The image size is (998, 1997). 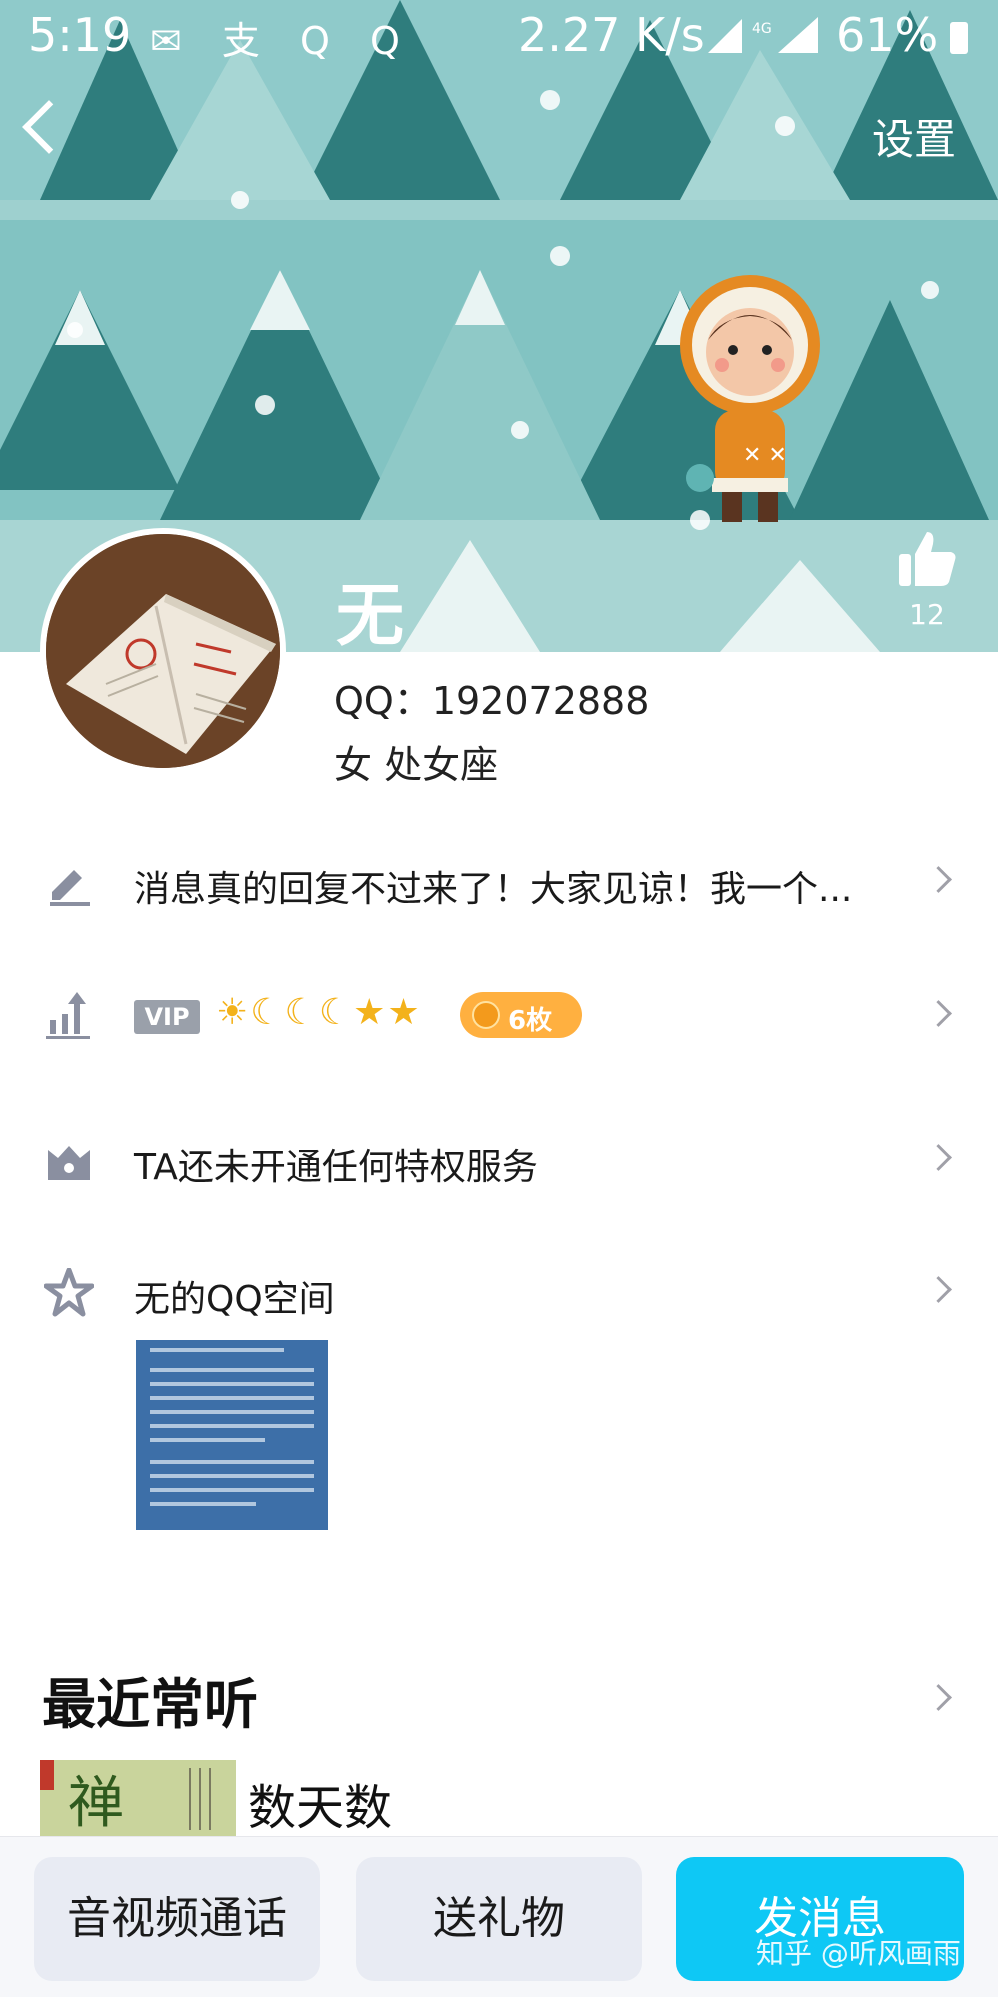 I want to click on level-icons: ☀☾☾☾★★, so click(x=319, y=1012).